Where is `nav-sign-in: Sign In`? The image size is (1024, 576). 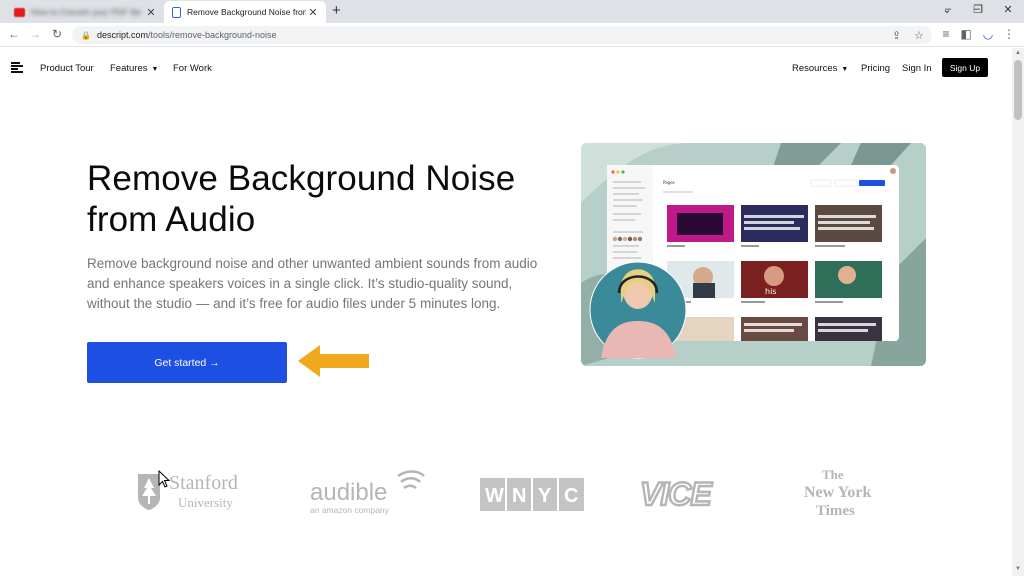 nav-sign-in: Sign In is located at coordinates (917, 68).